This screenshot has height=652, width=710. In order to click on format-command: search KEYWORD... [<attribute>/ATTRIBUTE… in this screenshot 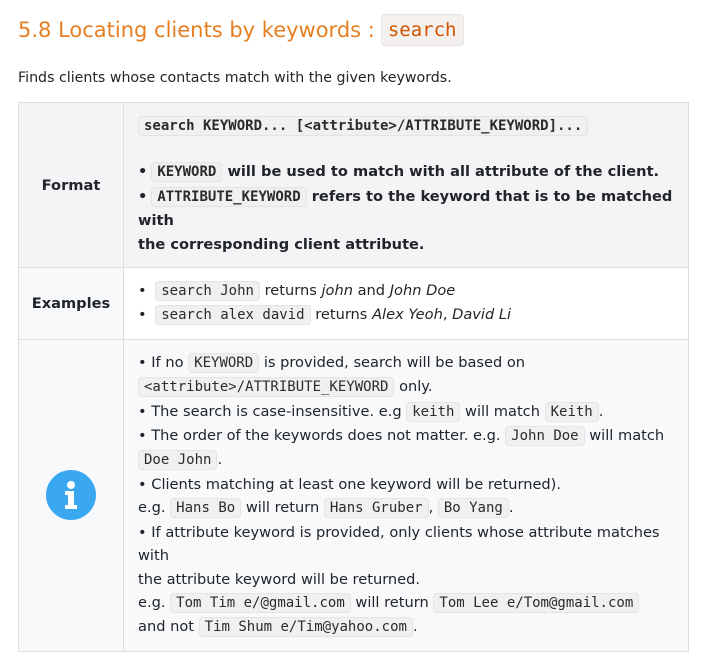, I will do `click(363, 126)`.